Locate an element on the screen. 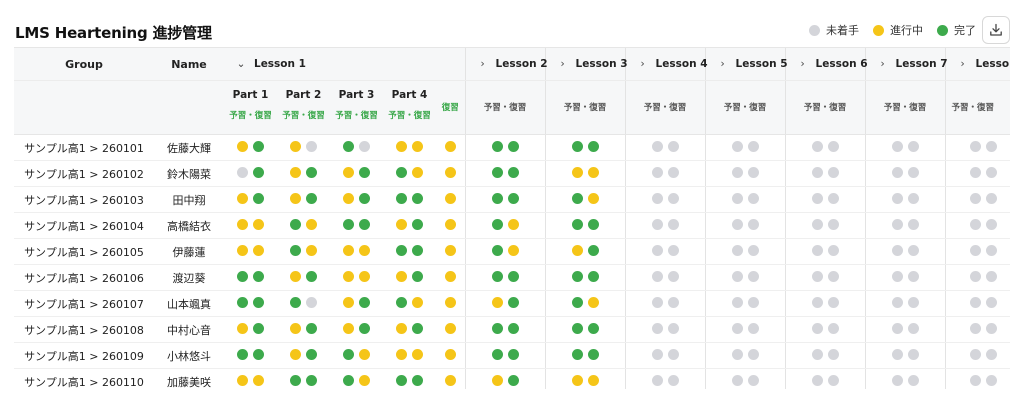 The image size is (1024, 397). lesson-header-collapsed: › Lesson 3 is located at coordinates (586, 64).